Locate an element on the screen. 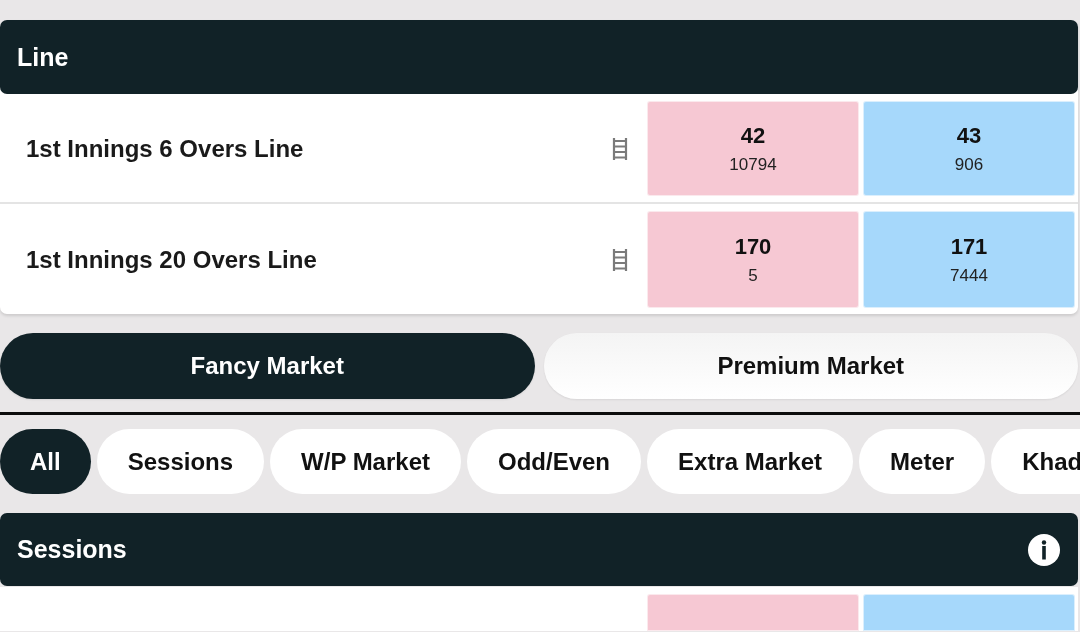 This screenshot has height=632, width=1080. category-chip: Khad is located at coordinates (1035, 461).